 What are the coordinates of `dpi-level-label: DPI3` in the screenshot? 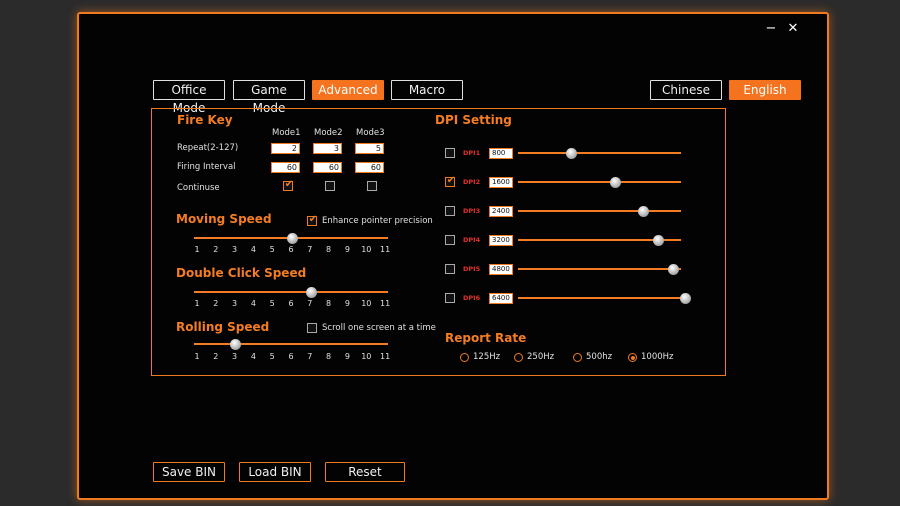 It's located at (472, 211).